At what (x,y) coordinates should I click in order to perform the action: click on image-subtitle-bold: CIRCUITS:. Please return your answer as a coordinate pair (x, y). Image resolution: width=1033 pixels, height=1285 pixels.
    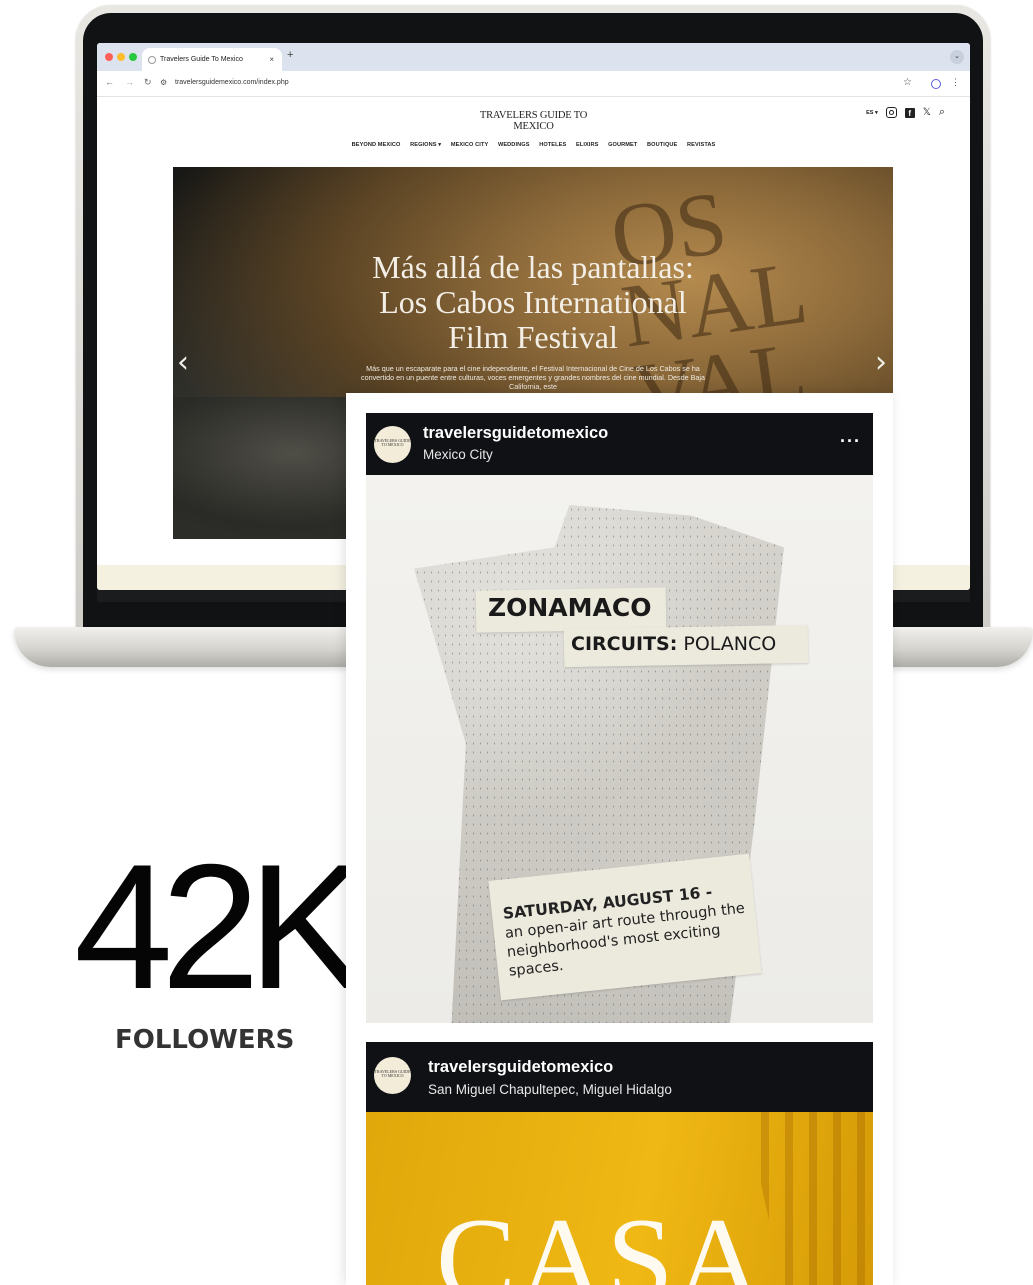
    Looking at the image, I should click on (624, 644).